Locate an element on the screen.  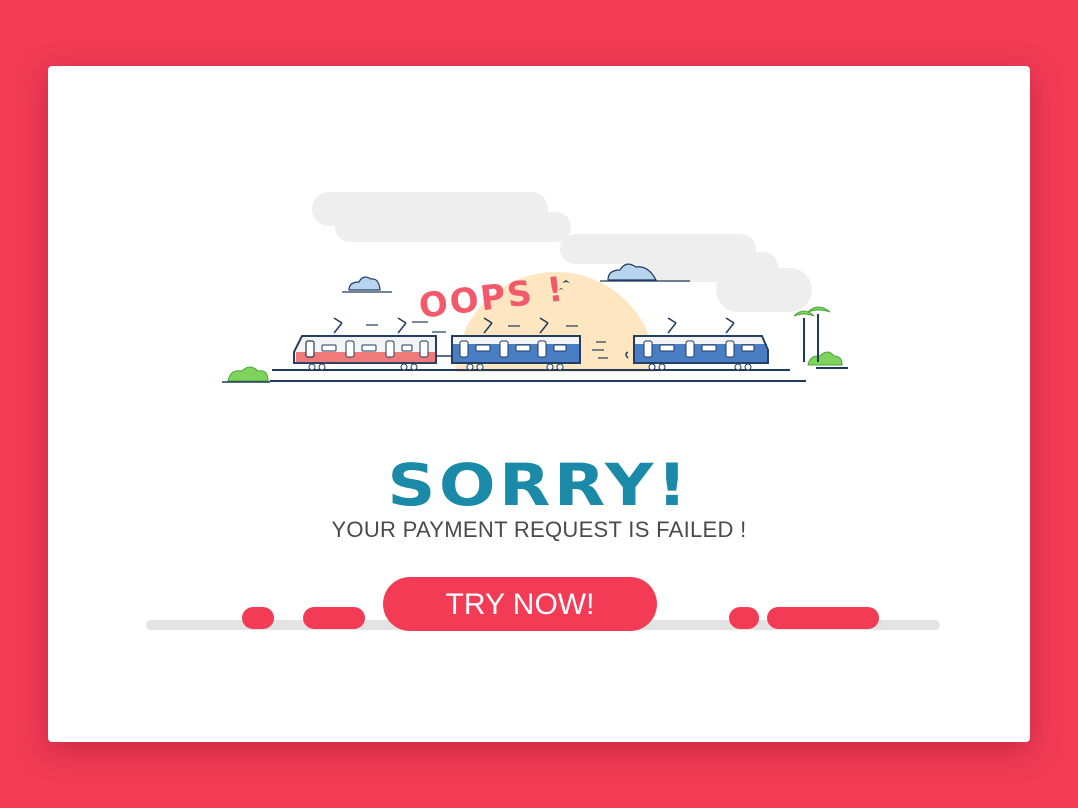
train-car-blue-right is located at coordinates (697, 344).